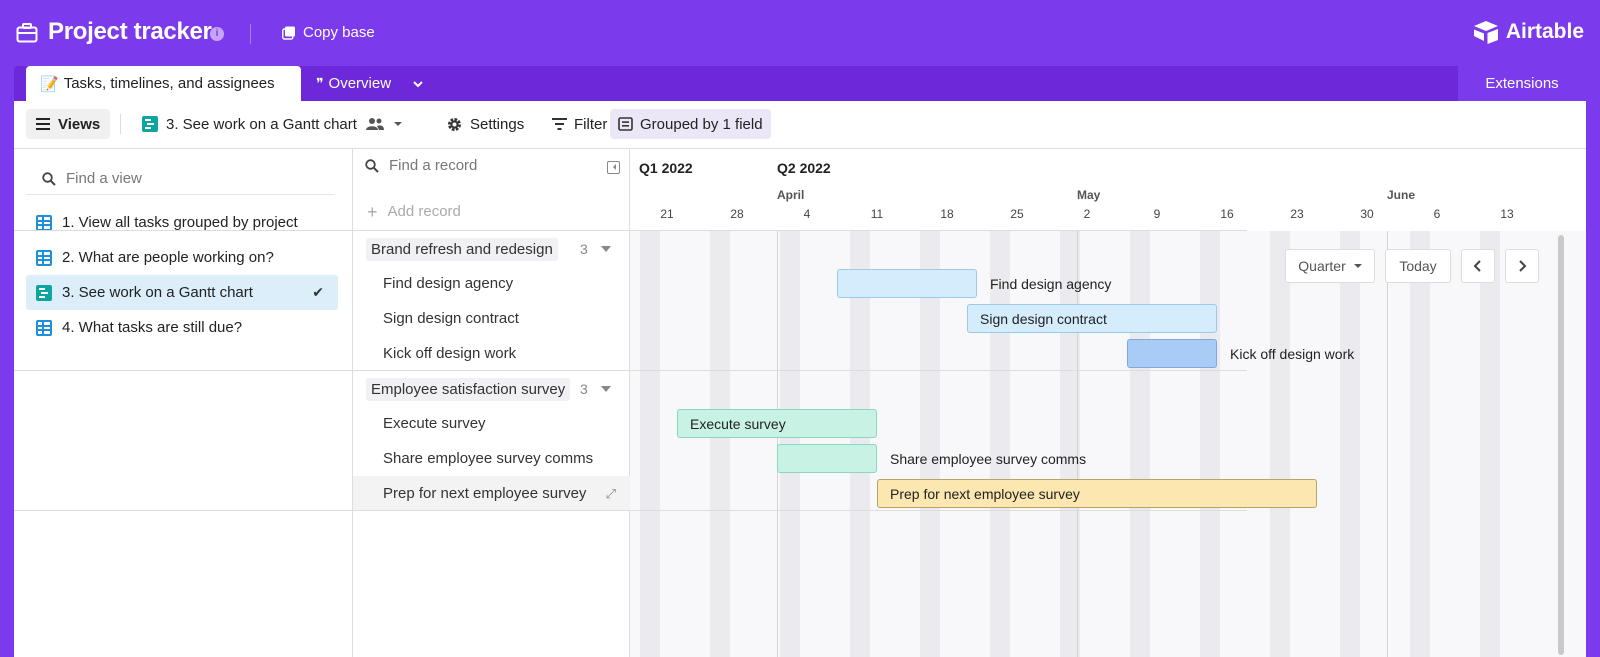  What do you see at coordinates (807, 214) in the screenshot?
I see `day-tick-label: 4` at bounding box center [807, 214].